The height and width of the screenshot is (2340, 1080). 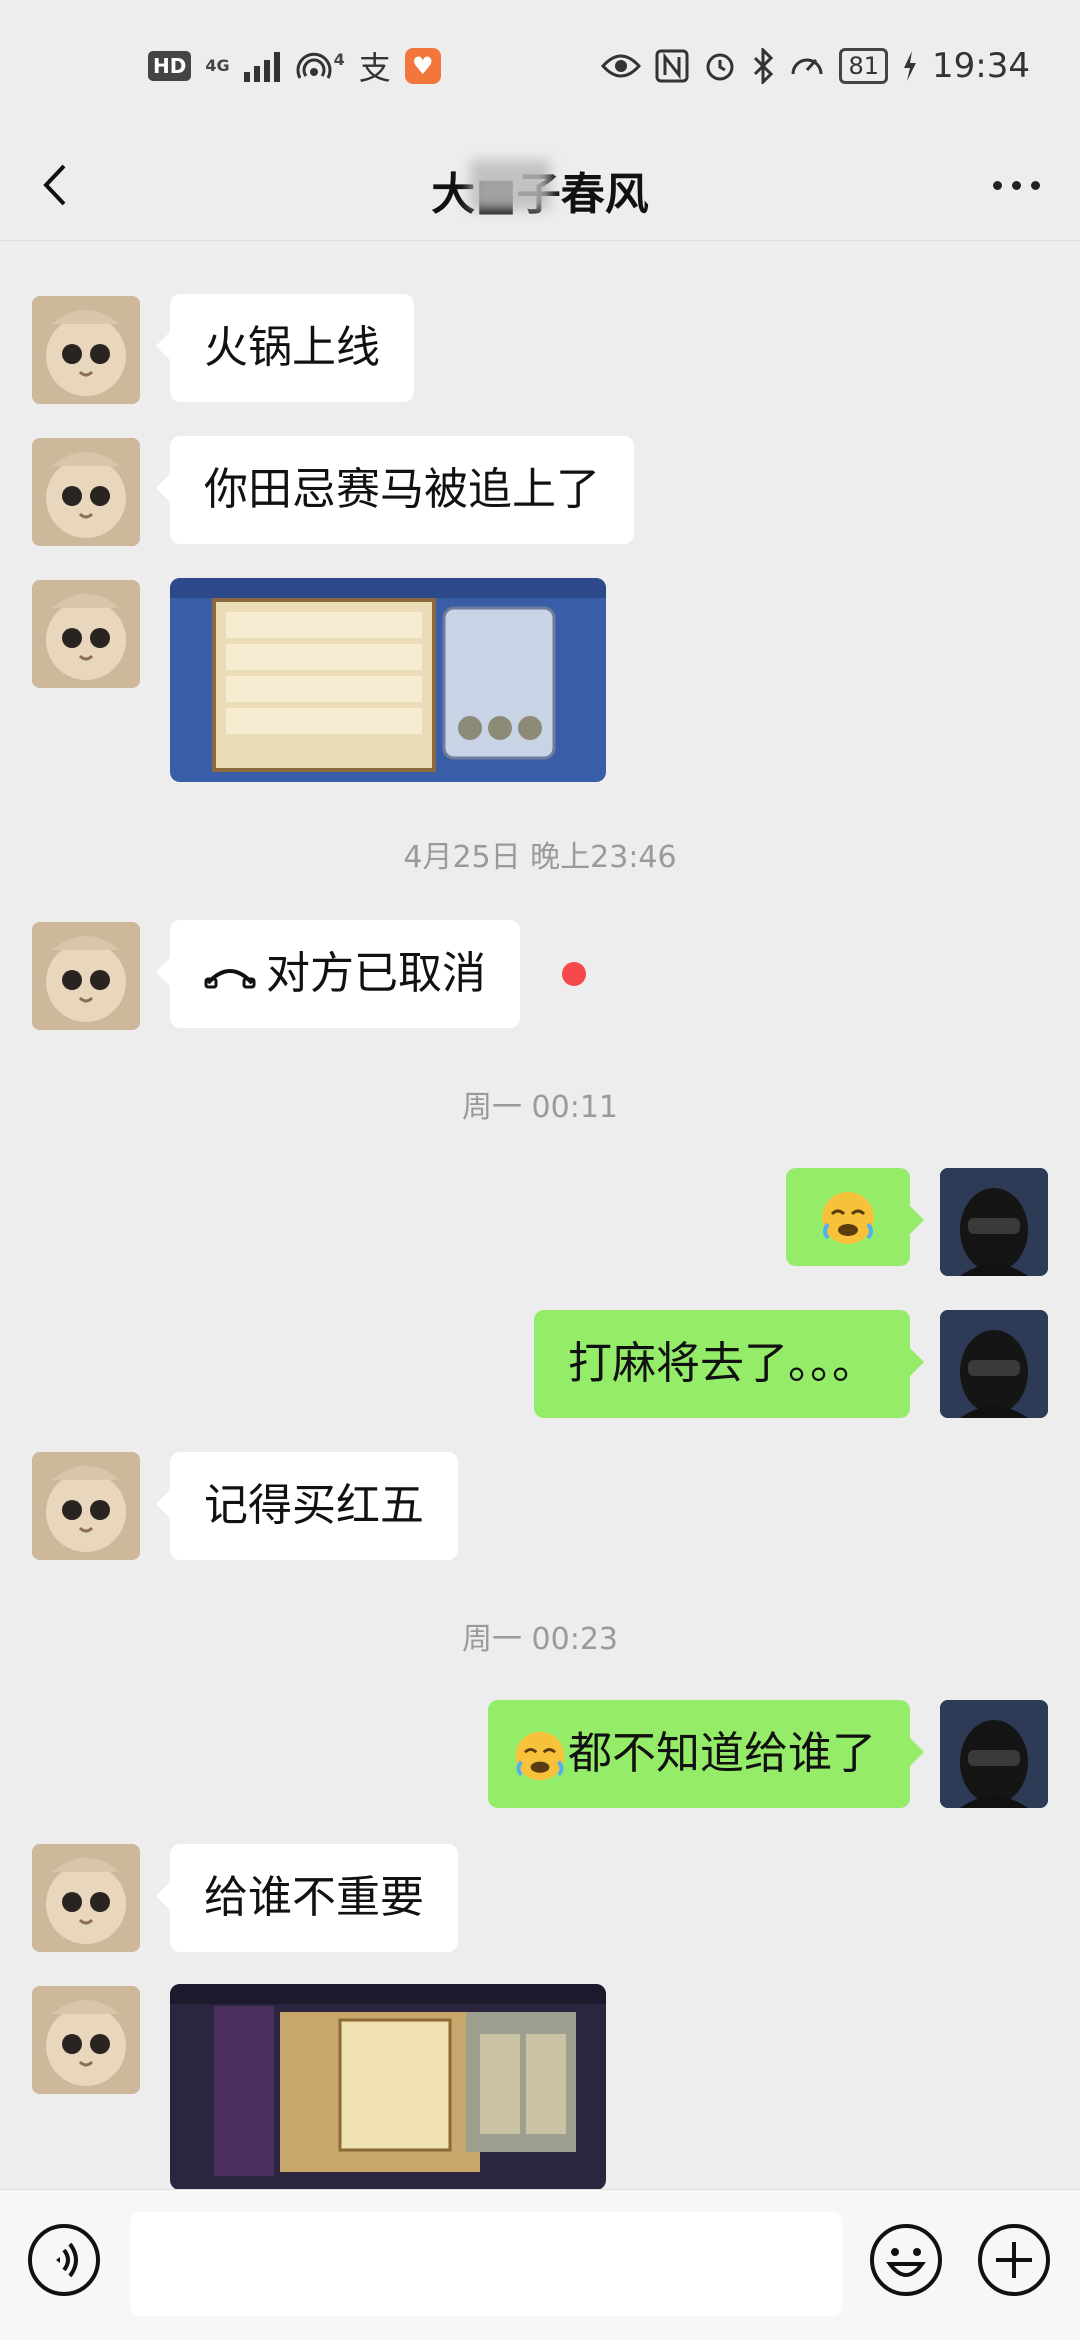 What do you see at coordinates (261, 66) in the screenshot?
I see `signal-icon` at bounding box center [261, 66].